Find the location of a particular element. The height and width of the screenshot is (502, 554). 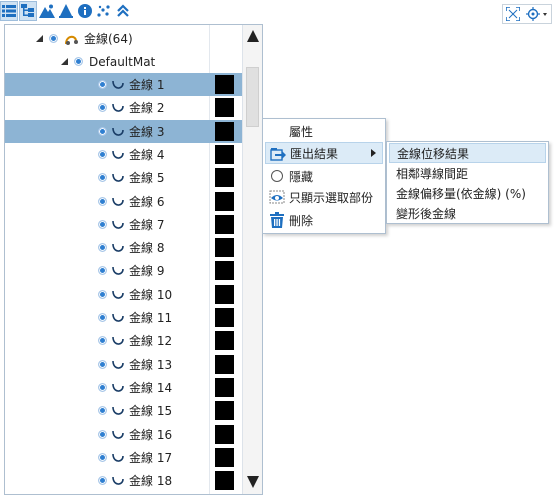

scatter-points-button is located at coordinates (104, 11).